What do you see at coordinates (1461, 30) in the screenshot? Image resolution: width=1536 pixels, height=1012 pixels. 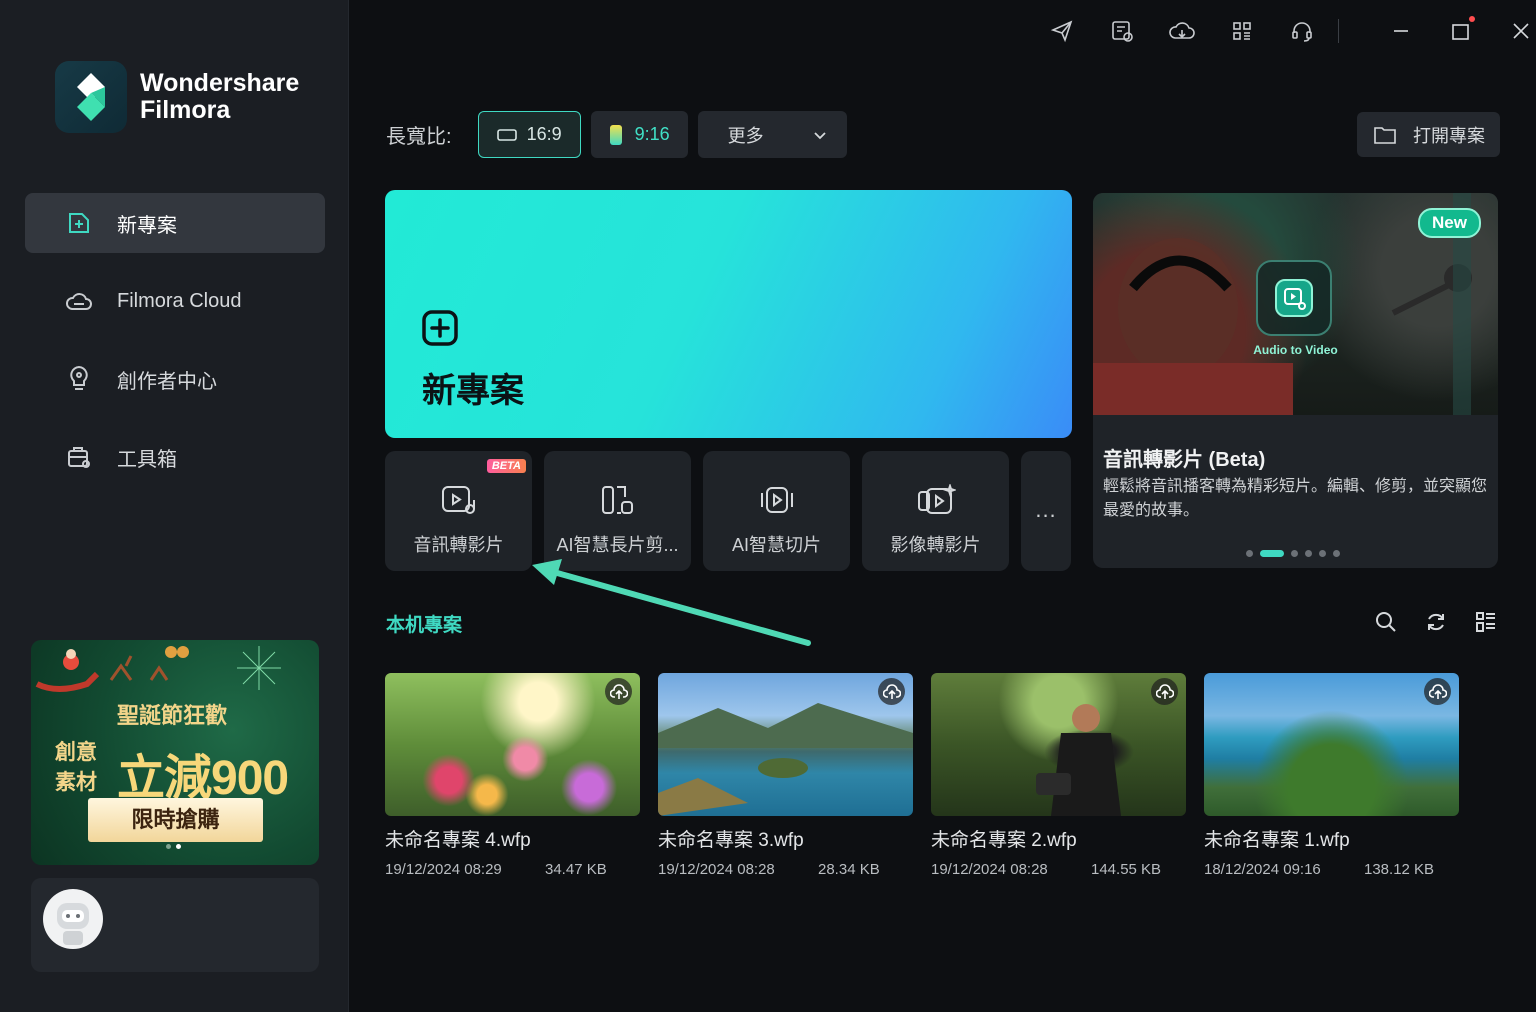 I see `maximize-icon` at bounding box center [1461, 30].